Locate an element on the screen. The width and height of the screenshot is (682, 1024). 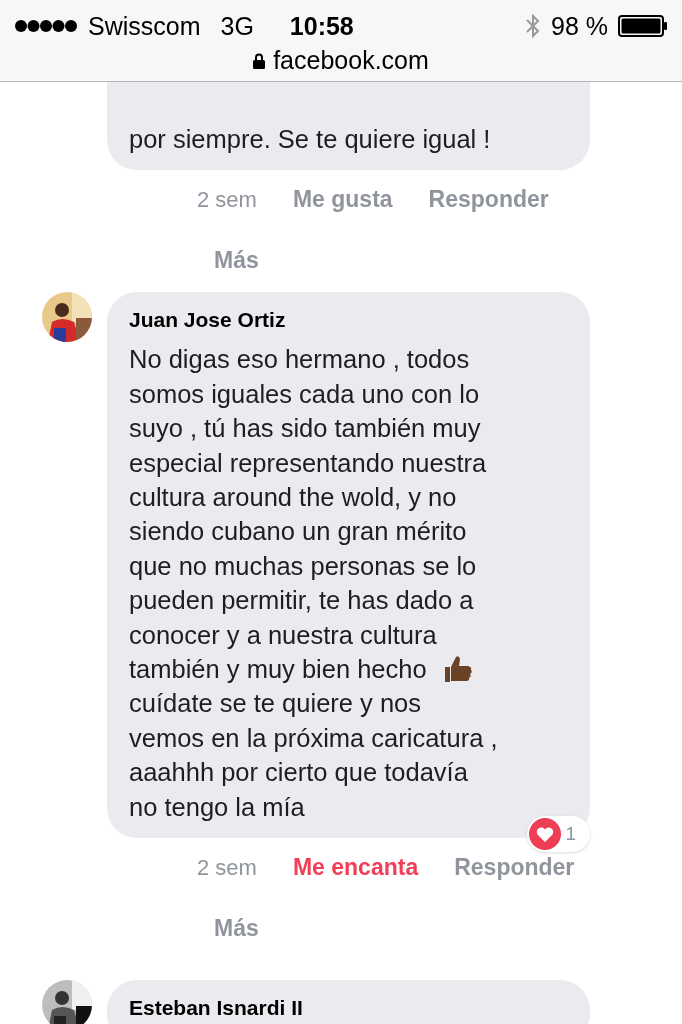
comment-text: vemos en la próxima caricatura , is located at coordinates (313, 738).